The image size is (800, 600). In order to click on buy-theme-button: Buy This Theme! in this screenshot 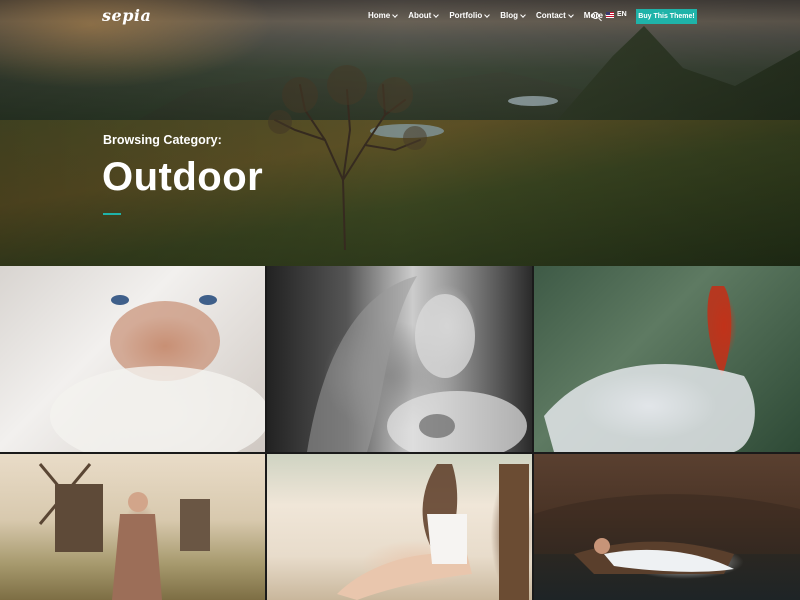, I will do `click(666, 16)`.